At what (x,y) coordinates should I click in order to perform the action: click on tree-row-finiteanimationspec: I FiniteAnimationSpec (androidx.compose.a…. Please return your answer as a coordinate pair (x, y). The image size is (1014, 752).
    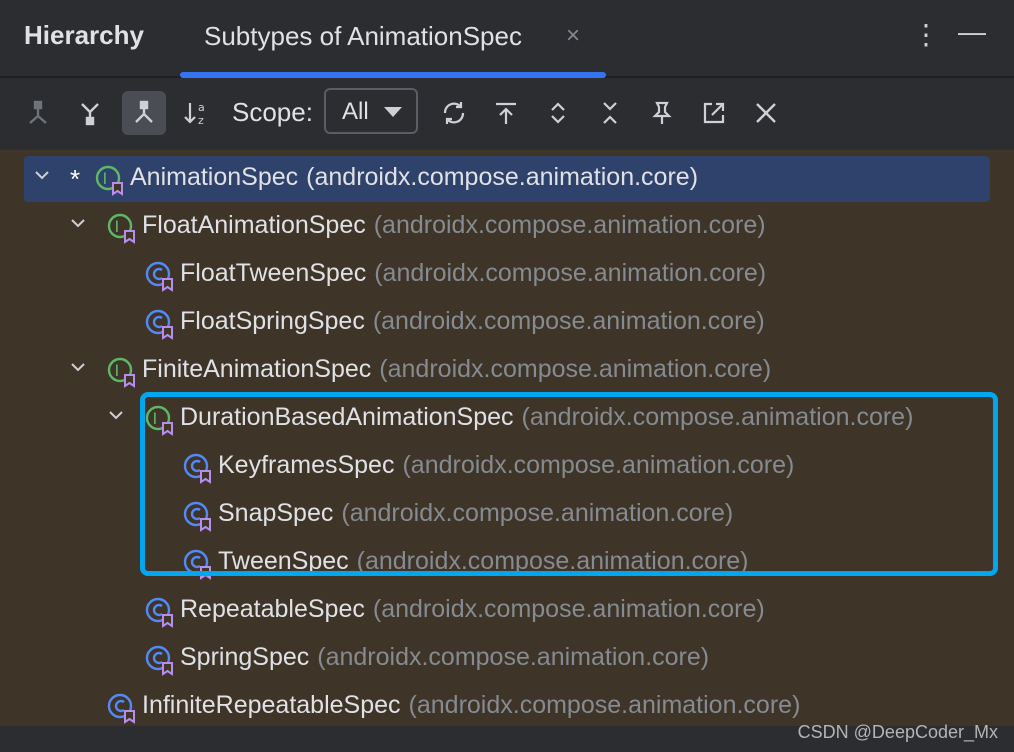
    Looking at the image, I should click on (507, 370).